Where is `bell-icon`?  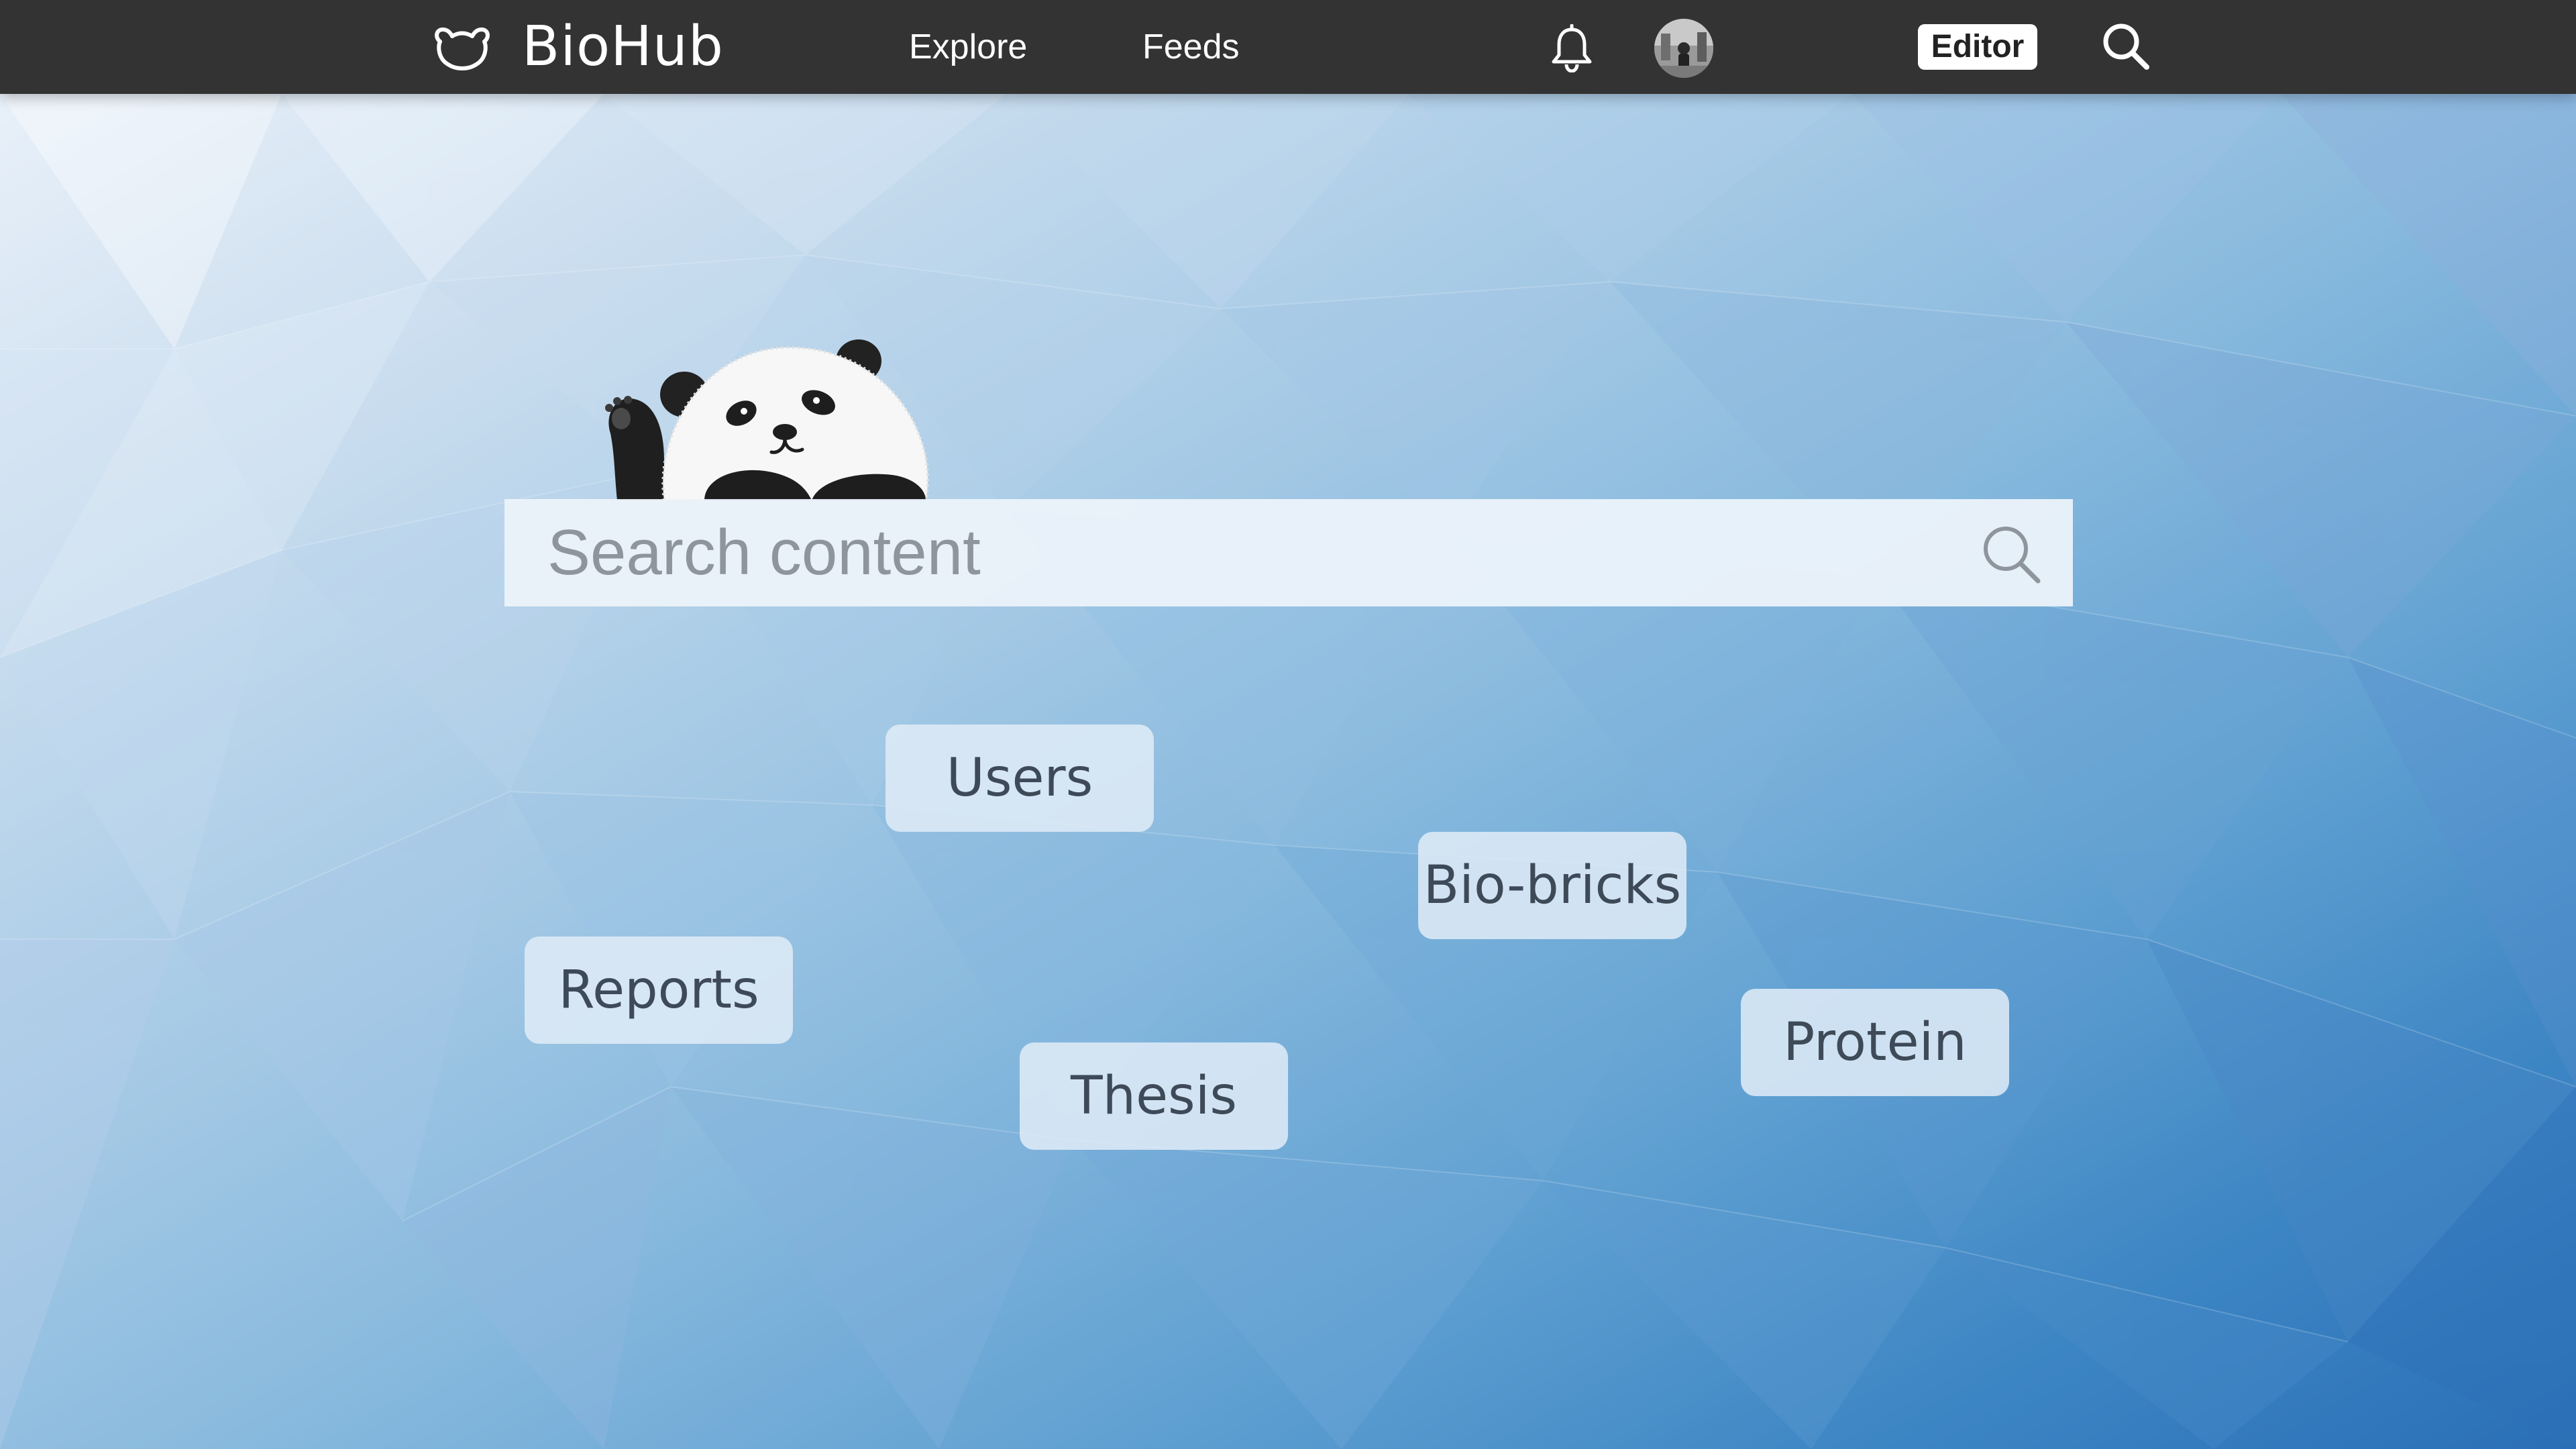 bell-icon is located at coordinates (1572, 48).